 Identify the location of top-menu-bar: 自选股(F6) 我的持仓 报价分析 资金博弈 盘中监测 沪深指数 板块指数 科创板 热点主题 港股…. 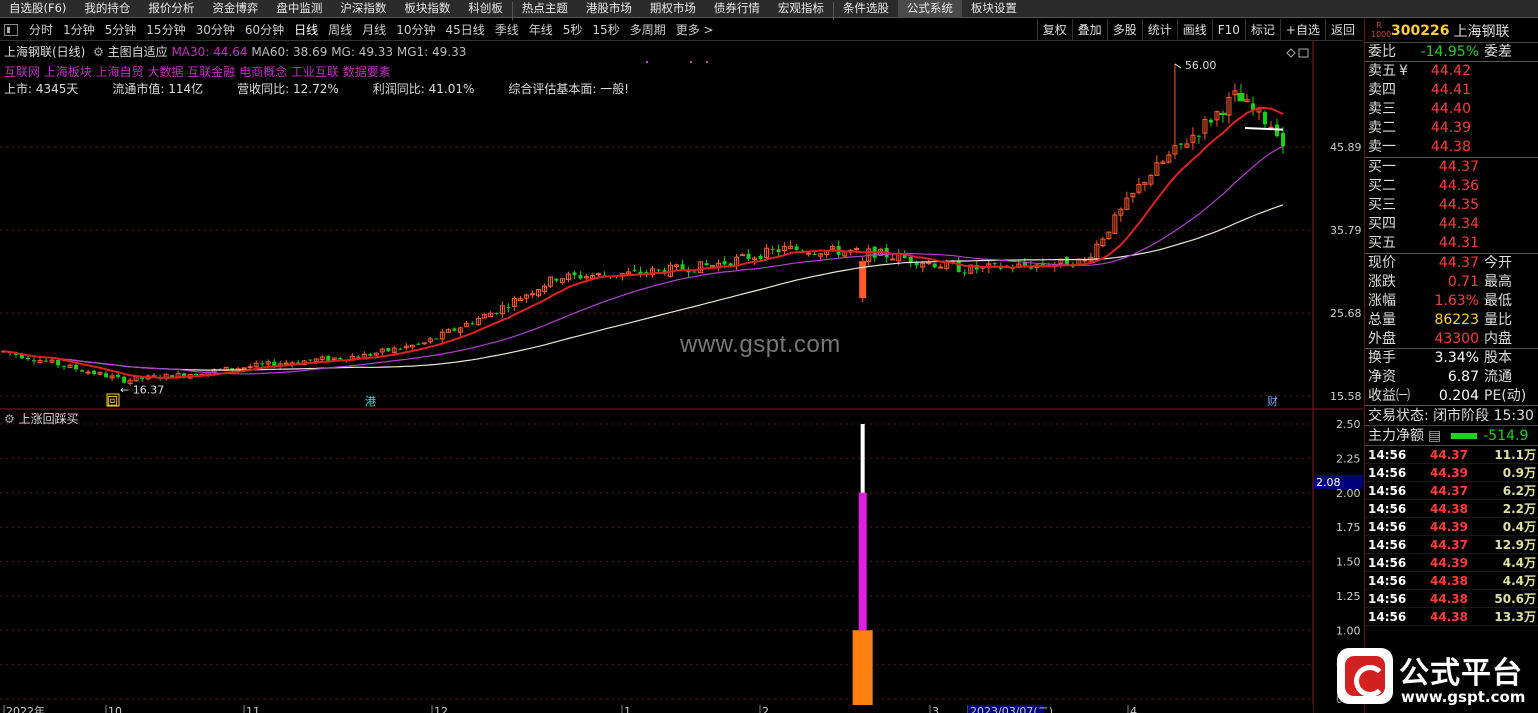
(769, 10).